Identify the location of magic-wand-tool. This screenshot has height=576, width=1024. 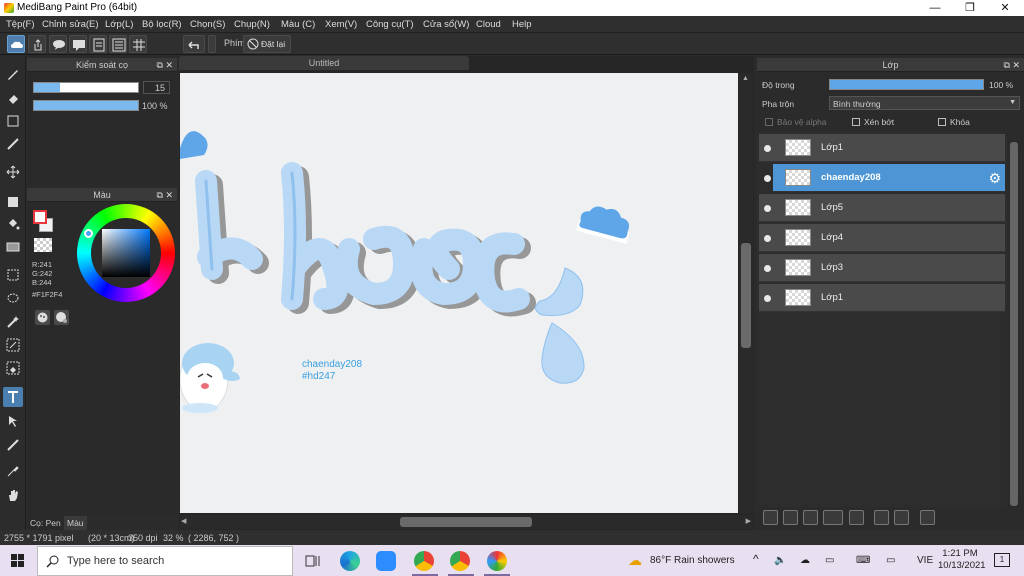
(13, 322).